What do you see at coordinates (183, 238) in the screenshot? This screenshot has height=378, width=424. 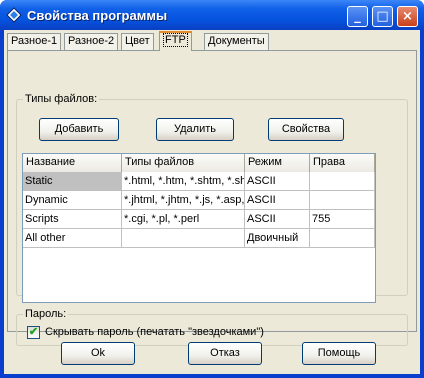 I see `cell-types` at bounding box center [183, 238].